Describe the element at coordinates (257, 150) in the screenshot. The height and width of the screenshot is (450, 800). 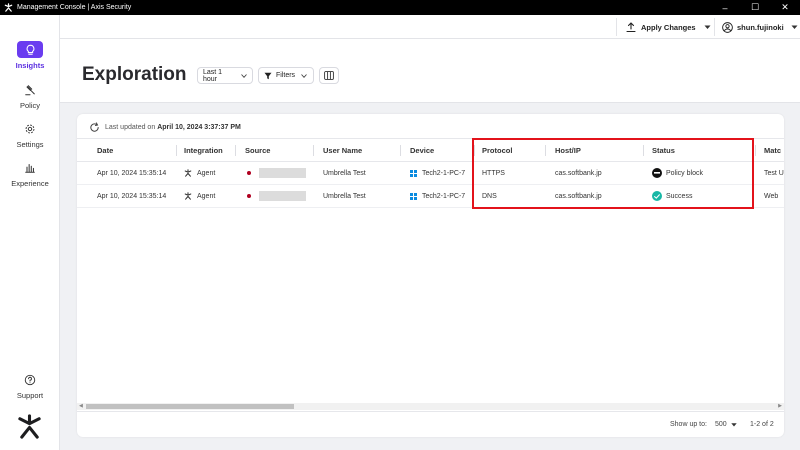
I see `column-header-source: Source` at that location.